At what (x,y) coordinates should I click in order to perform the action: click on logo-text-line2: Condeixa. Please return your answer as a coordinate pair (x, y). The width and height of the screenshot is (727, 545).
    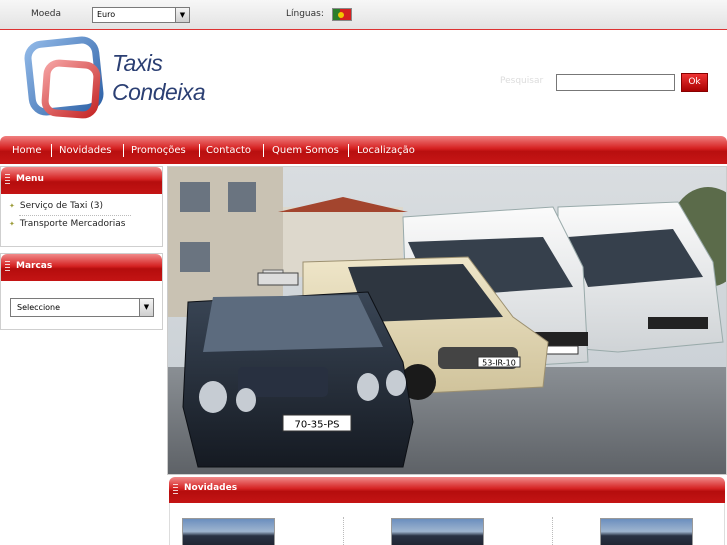
    Looking at the image, I should click on (159, 92).